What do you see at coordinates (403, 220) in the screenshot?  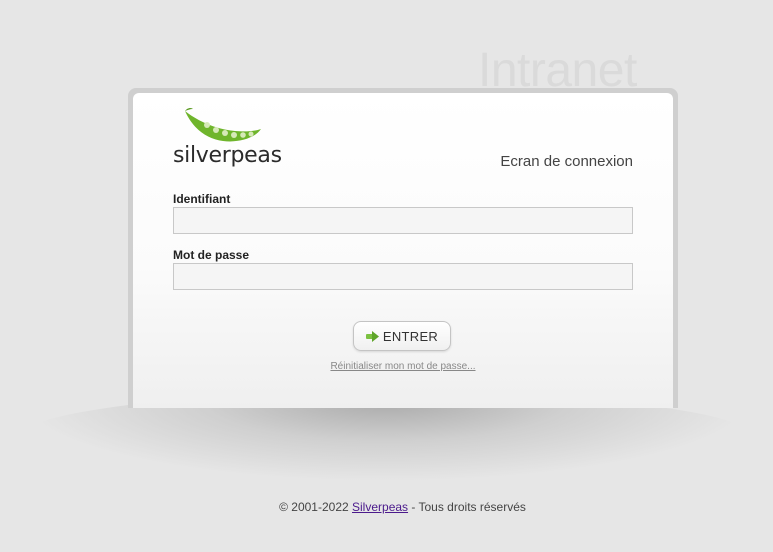 I see `username-input` at bounding box center [403, 220].